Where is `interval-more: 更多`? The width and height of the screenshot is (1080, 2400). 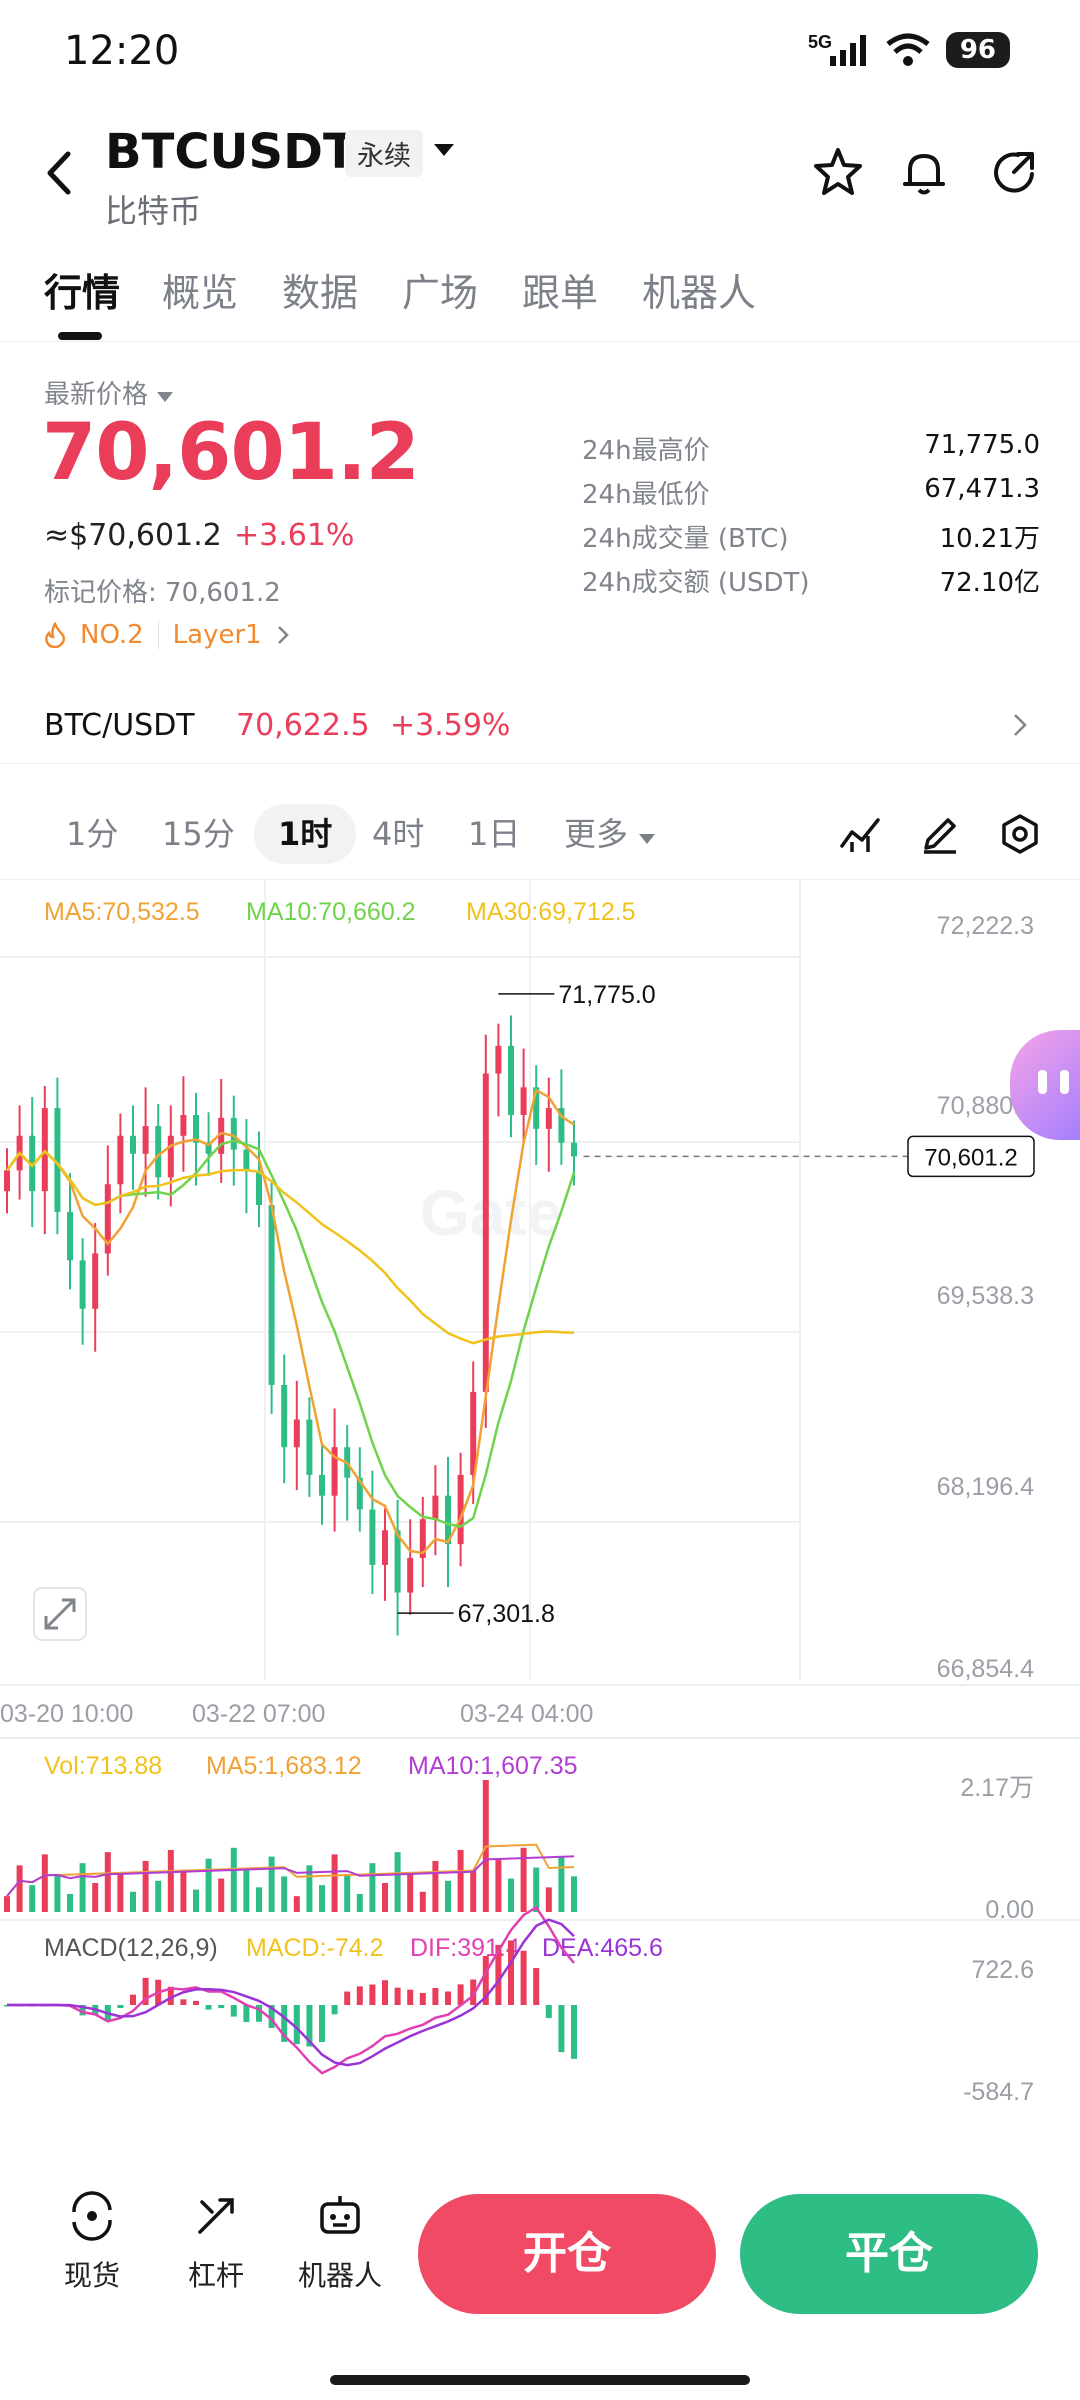
interval-more: 更多 is located at coordinates (610, 834).